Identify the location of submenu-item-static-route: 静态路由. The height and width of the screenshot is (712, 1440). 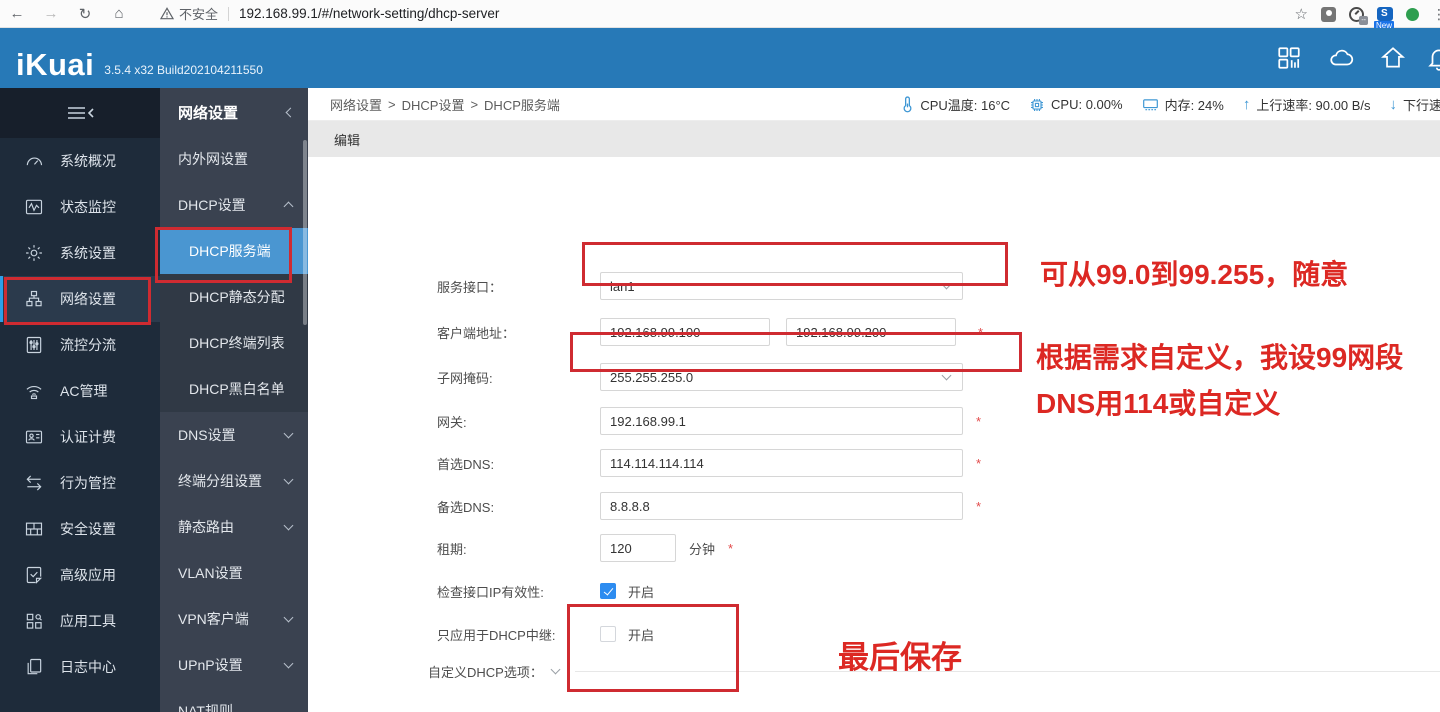
(234, 527).